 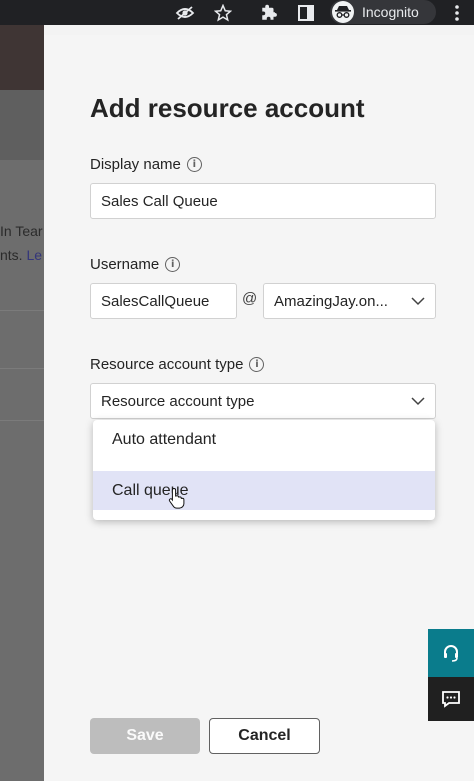 I want to click on display-name-value: Sales Call Queue, so click(x=159, y=201).